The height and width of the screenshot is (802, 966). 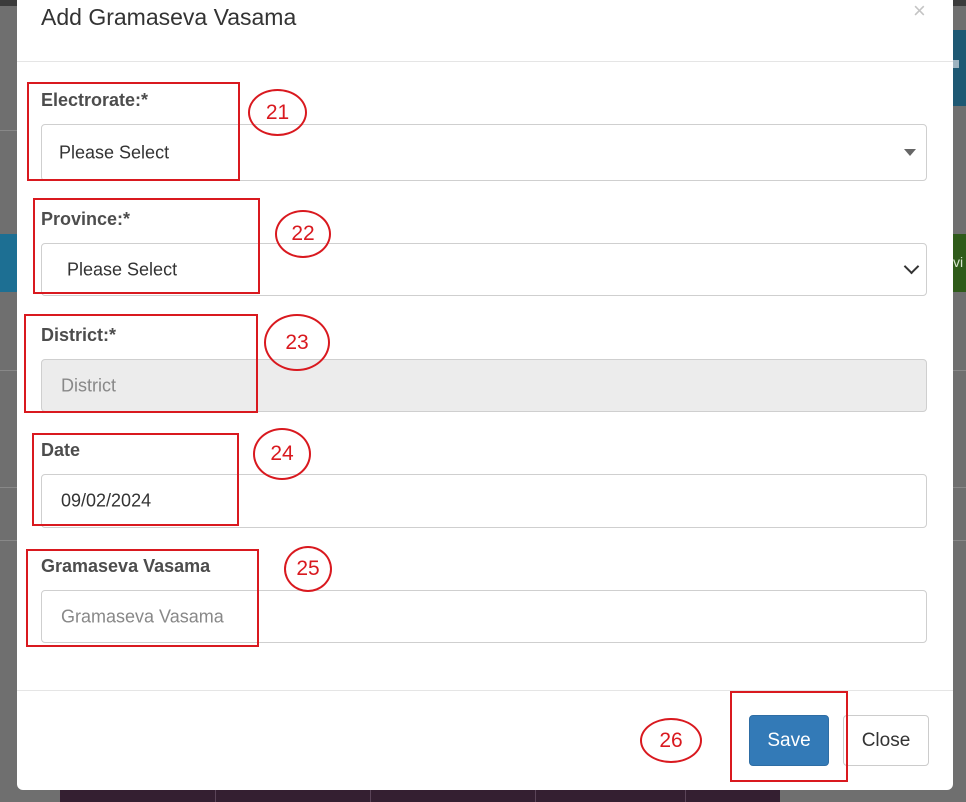 What do you see at coordinates (169, 17) in the screenshot?
I see `dialog-title: Add Gramaseva Vasama` at bounding box center [169, 17].